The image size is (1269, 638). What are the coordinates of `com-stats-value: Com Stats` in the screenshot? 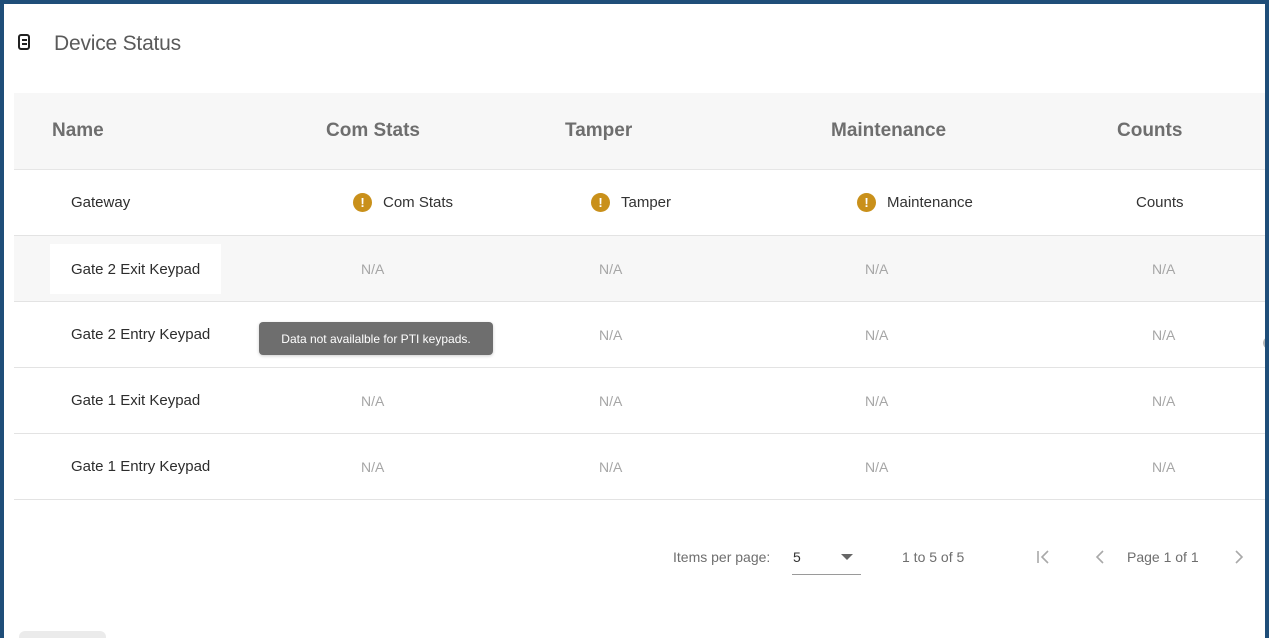 It's located at (418, 202).